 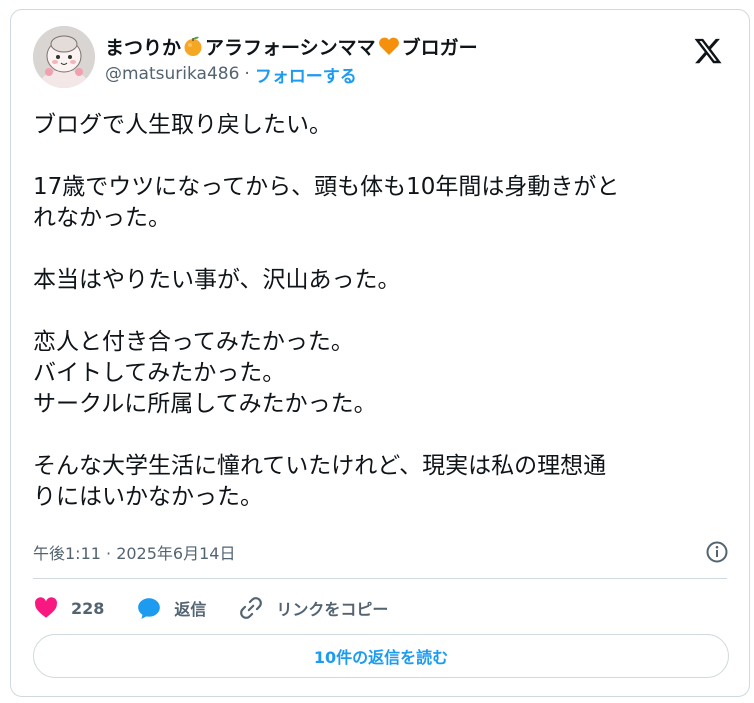 I want to click on info-icon, so click(x=717, y=552).